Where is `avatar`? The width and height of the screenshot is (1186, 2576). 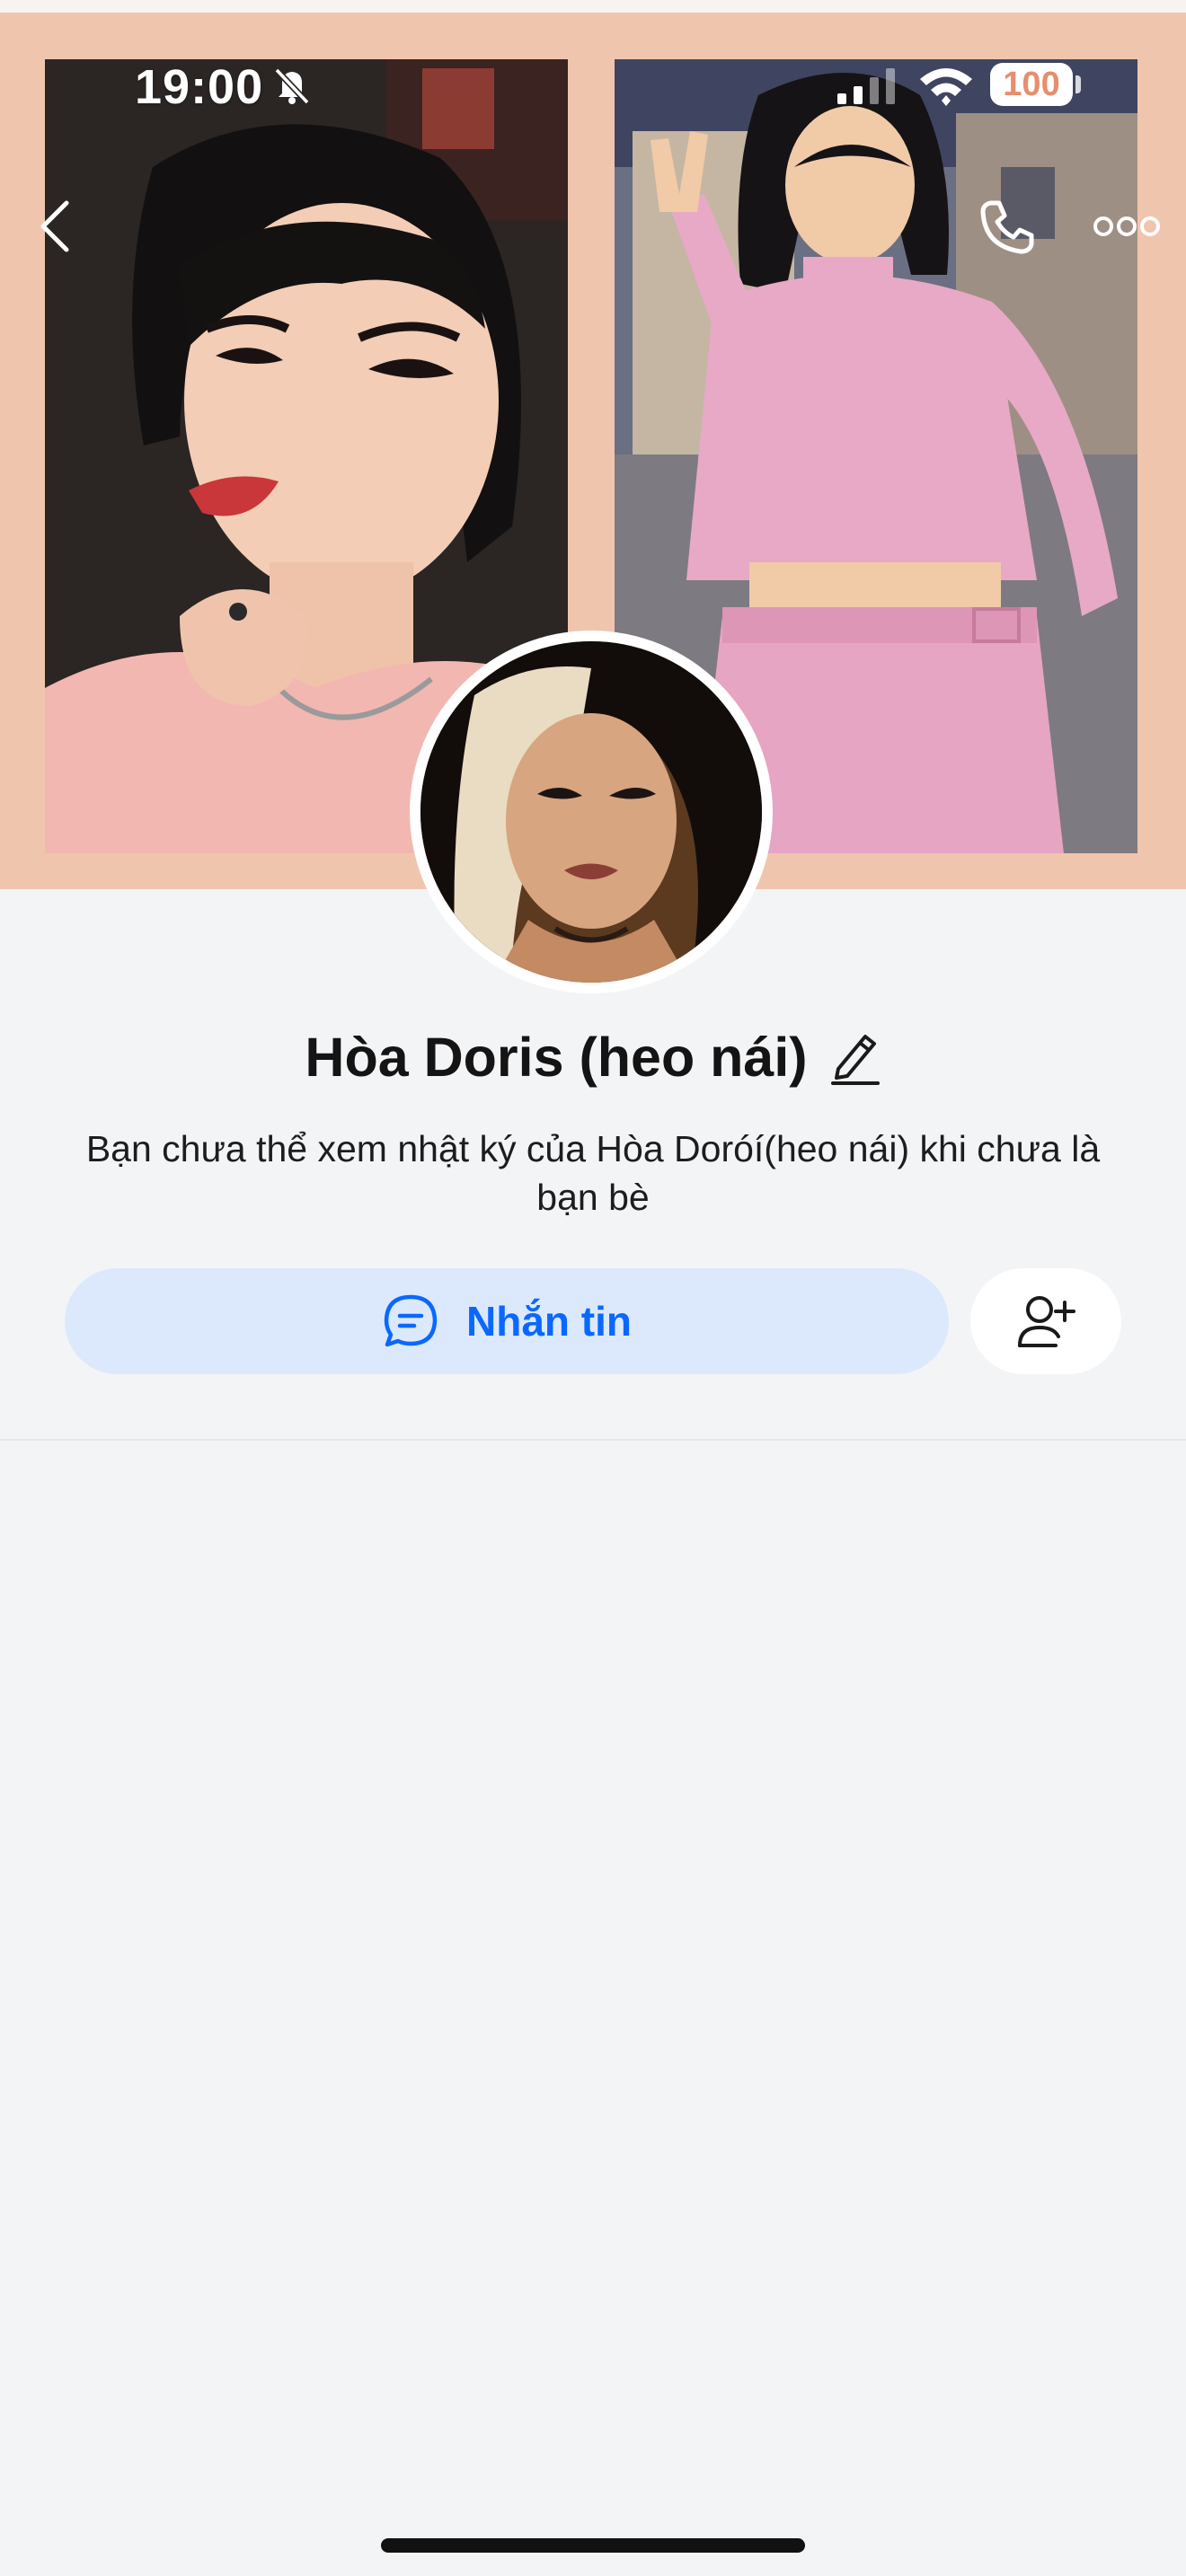 avatar is located at coordinates (591, 812).